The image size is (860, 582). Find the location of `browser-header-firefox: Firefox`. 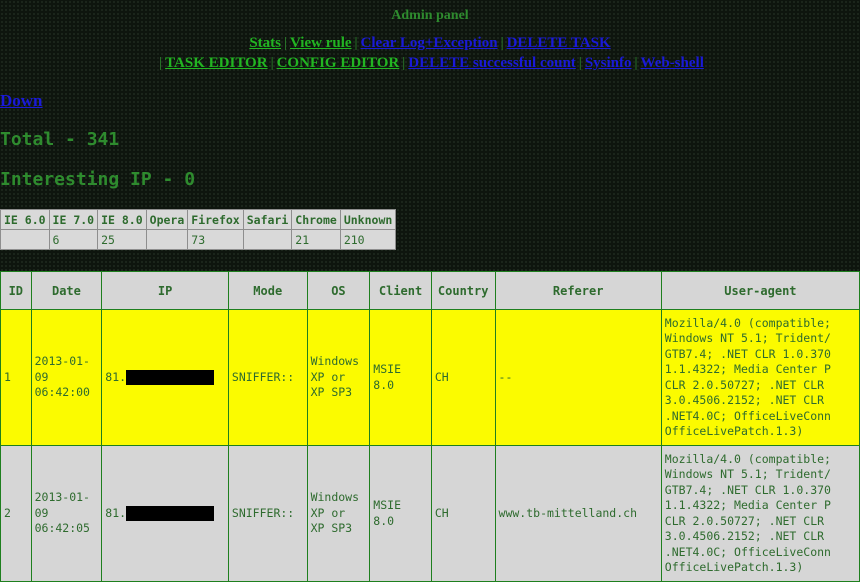

browser-header-firefox: Firefox is located at coordinates (215, 219).